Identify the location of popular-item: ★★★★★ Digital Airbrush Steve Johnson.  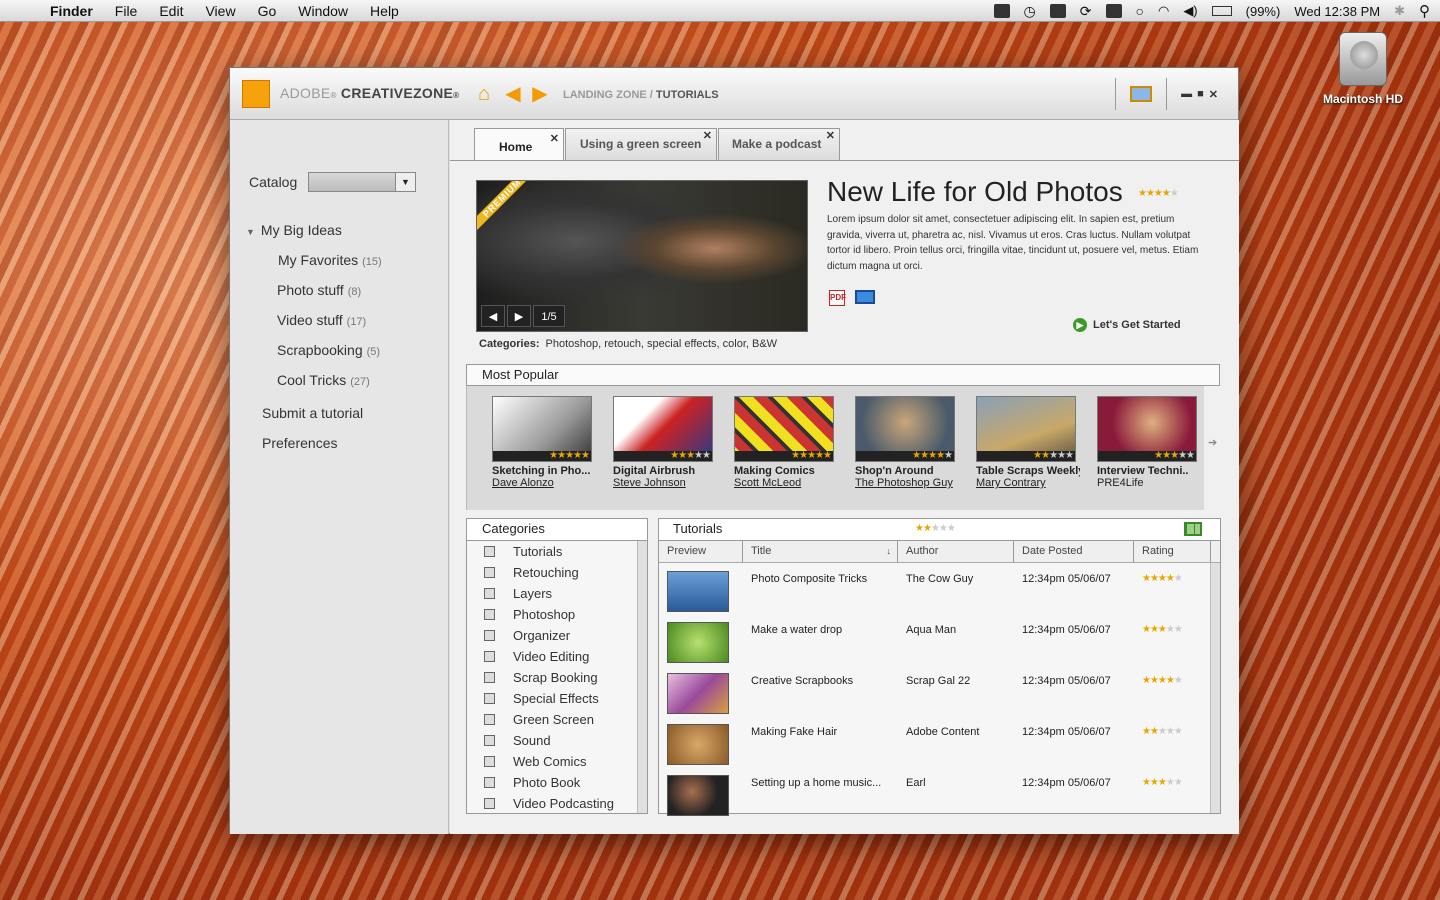
(665, 442).